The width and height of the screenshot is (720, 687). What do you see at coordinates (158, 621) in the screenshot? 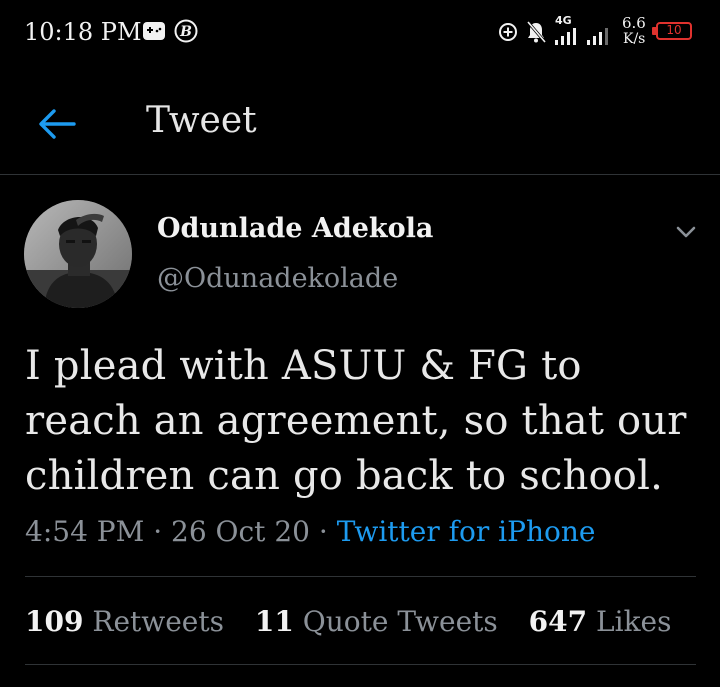
I see `retweets-label: Retweets` at bounding box center [158, 621].